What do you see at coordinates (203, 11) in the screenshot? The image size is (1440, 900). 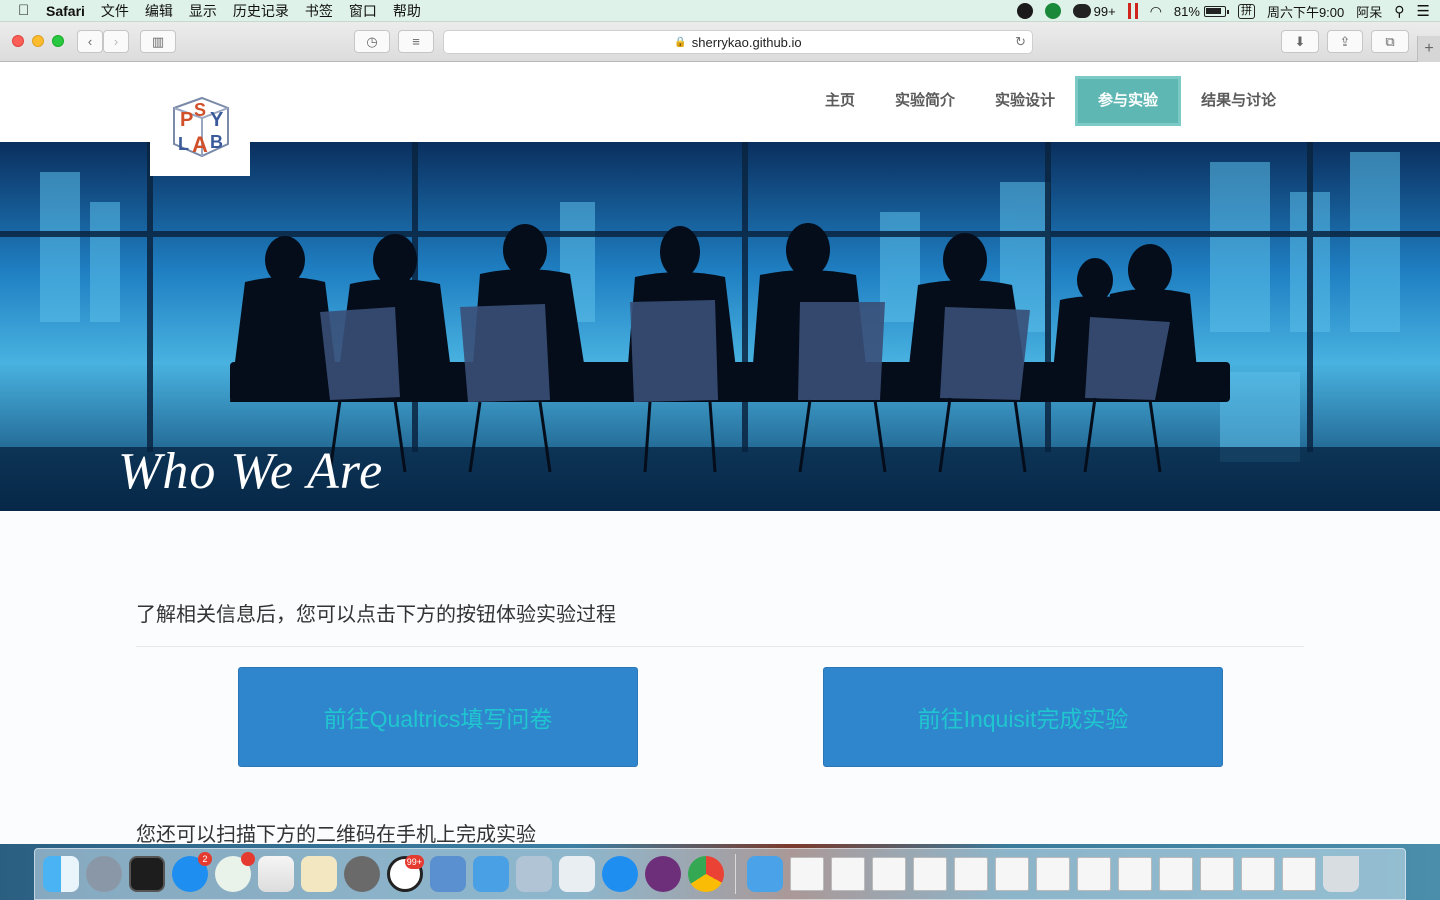 I see `menu-view: 显示` at bounding box center [203, 11].